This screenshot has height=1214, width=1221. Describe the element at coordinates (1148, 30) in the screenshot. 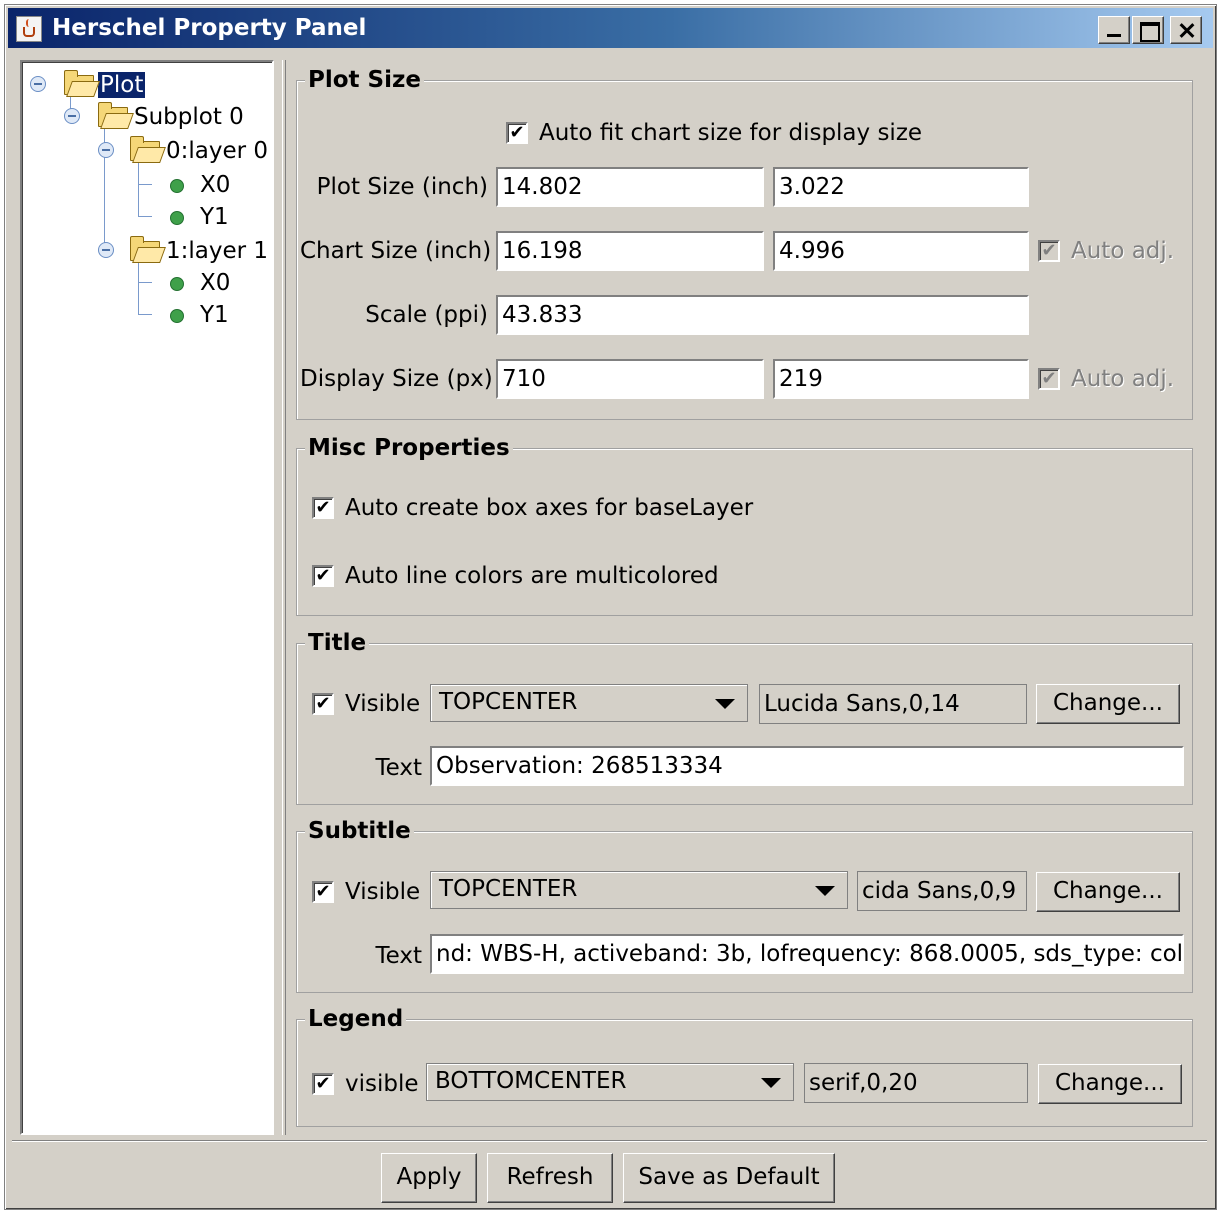

I see `maximize-icon` at that location.